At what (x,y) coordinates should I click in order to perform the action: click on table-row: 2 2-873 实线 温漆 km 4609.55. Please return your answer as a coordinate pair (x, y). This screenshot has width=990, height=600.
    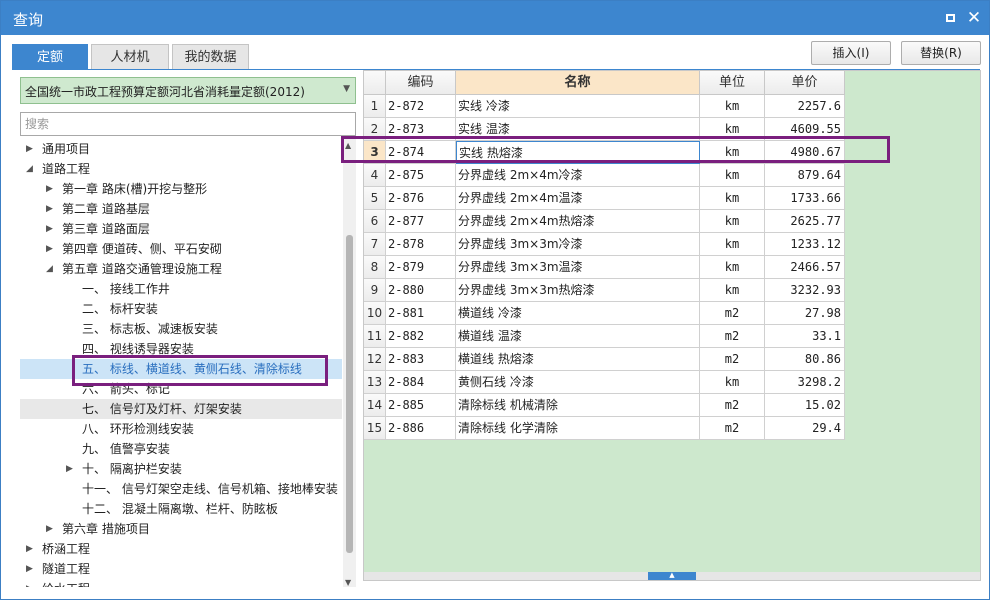
    Looking at the image, I should click on (604, 129).